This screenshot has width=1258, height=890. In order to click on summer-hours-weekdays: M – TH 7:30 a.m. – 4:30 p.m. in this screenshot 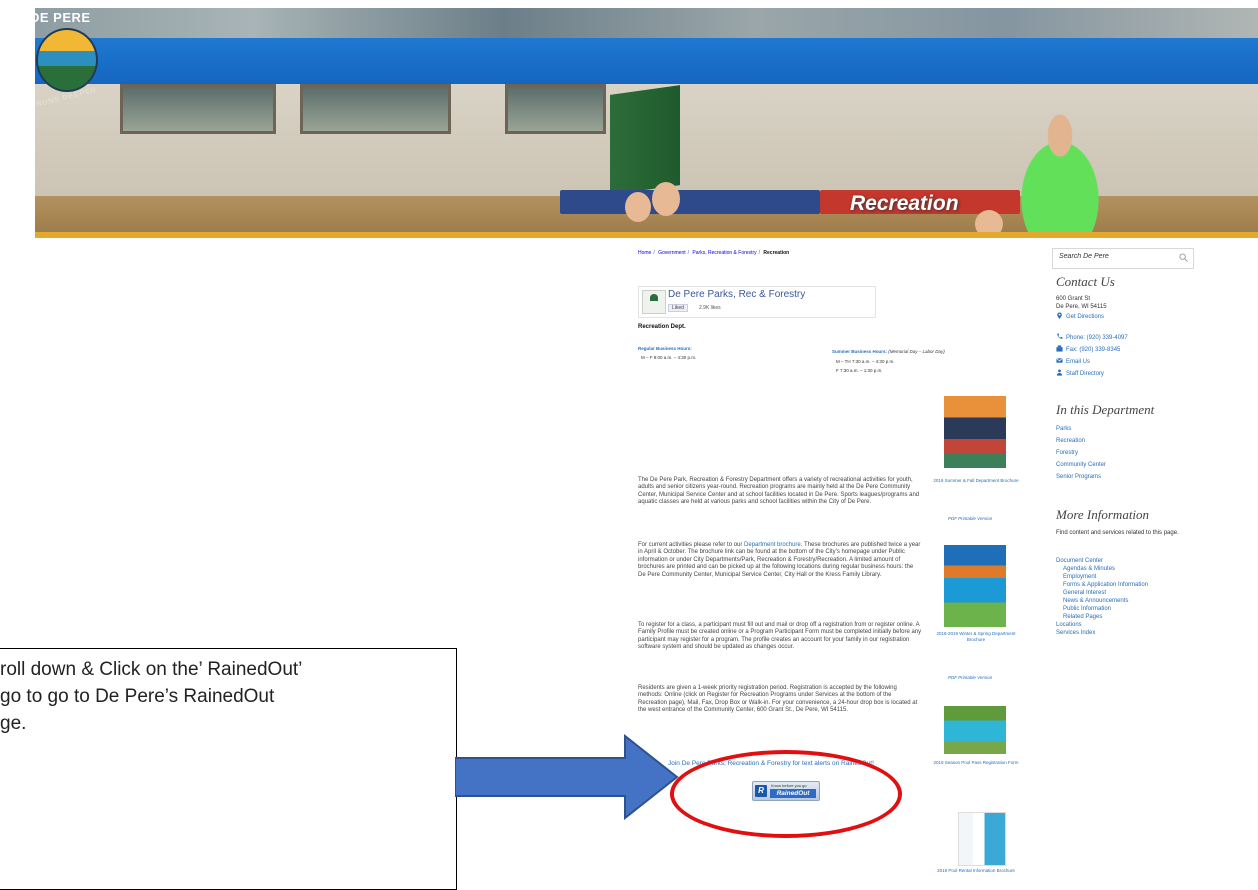, I will do `click(865, 361)`.